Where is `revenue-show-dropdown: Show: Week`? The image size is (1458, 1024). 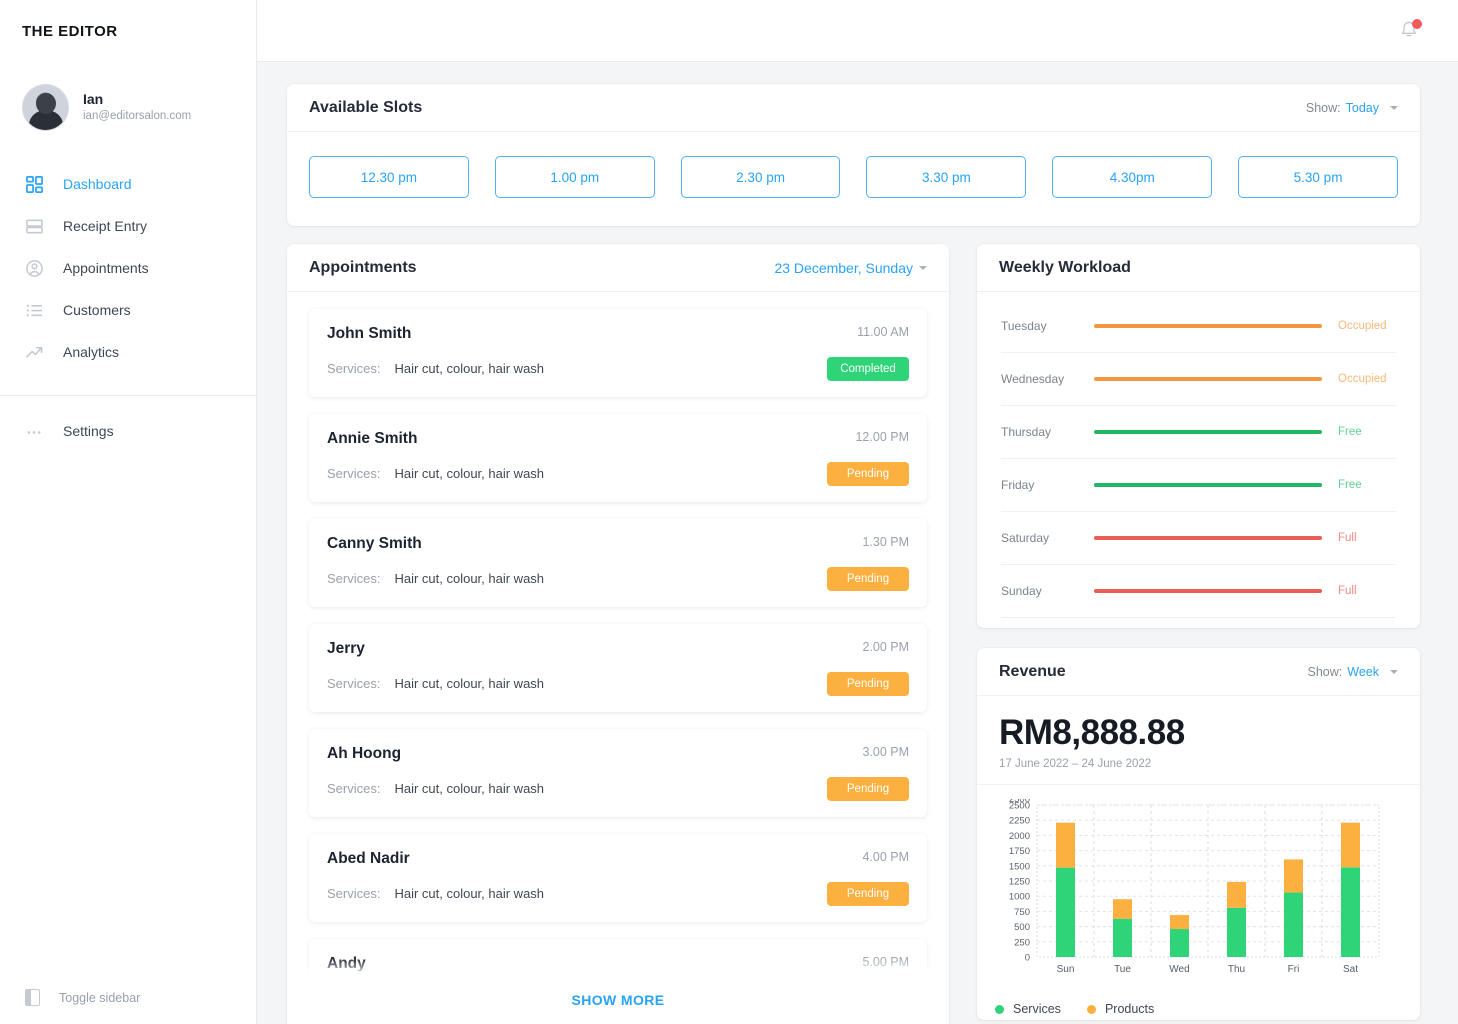
revenue-show-dropdown: Show: Week is located at coordinates (1353, 672).